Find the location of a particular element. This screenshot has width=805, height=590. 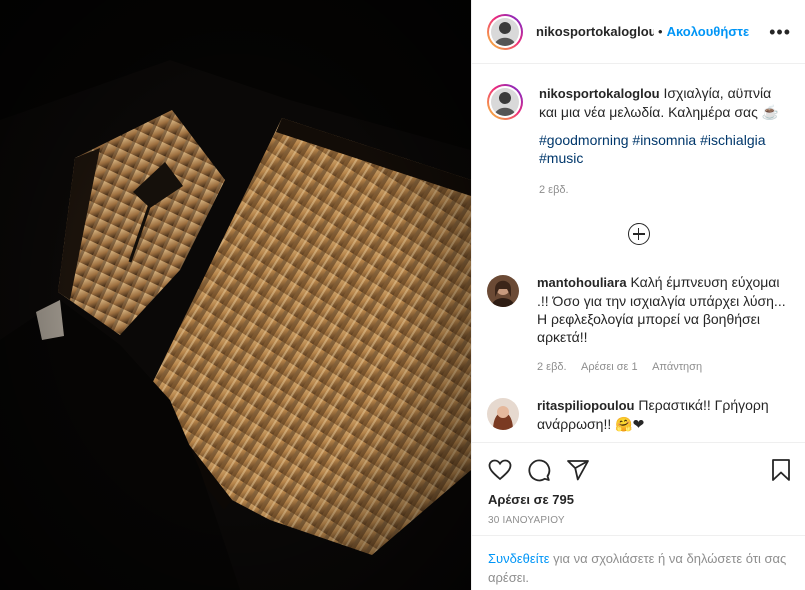

likes-count: Αρέσει σε 795 is located at coordinates (638, 495).